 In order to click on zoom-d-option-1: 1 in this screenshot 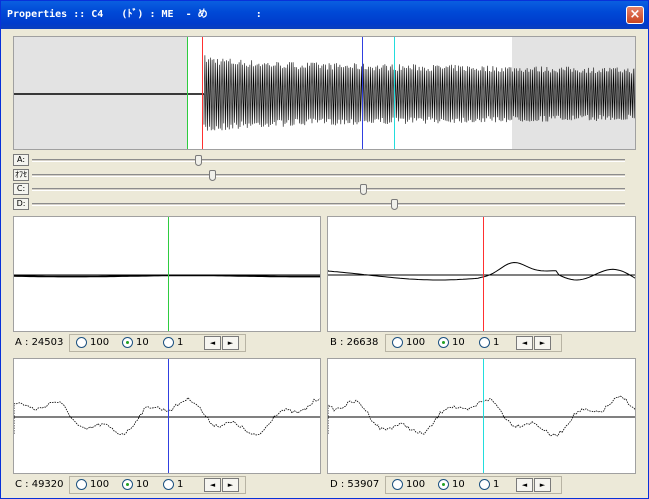, I will do `click(489, 484)`.